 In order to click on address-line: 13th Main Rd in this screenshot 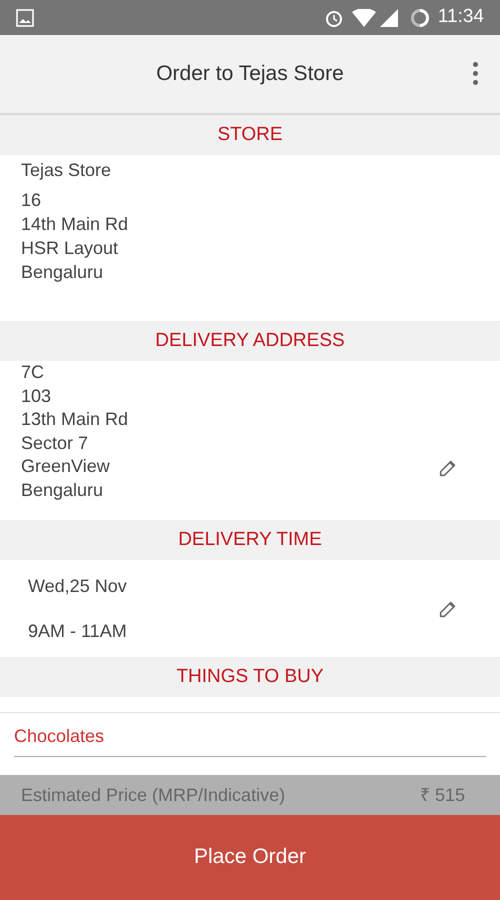, I will do `click(75, 419)`.